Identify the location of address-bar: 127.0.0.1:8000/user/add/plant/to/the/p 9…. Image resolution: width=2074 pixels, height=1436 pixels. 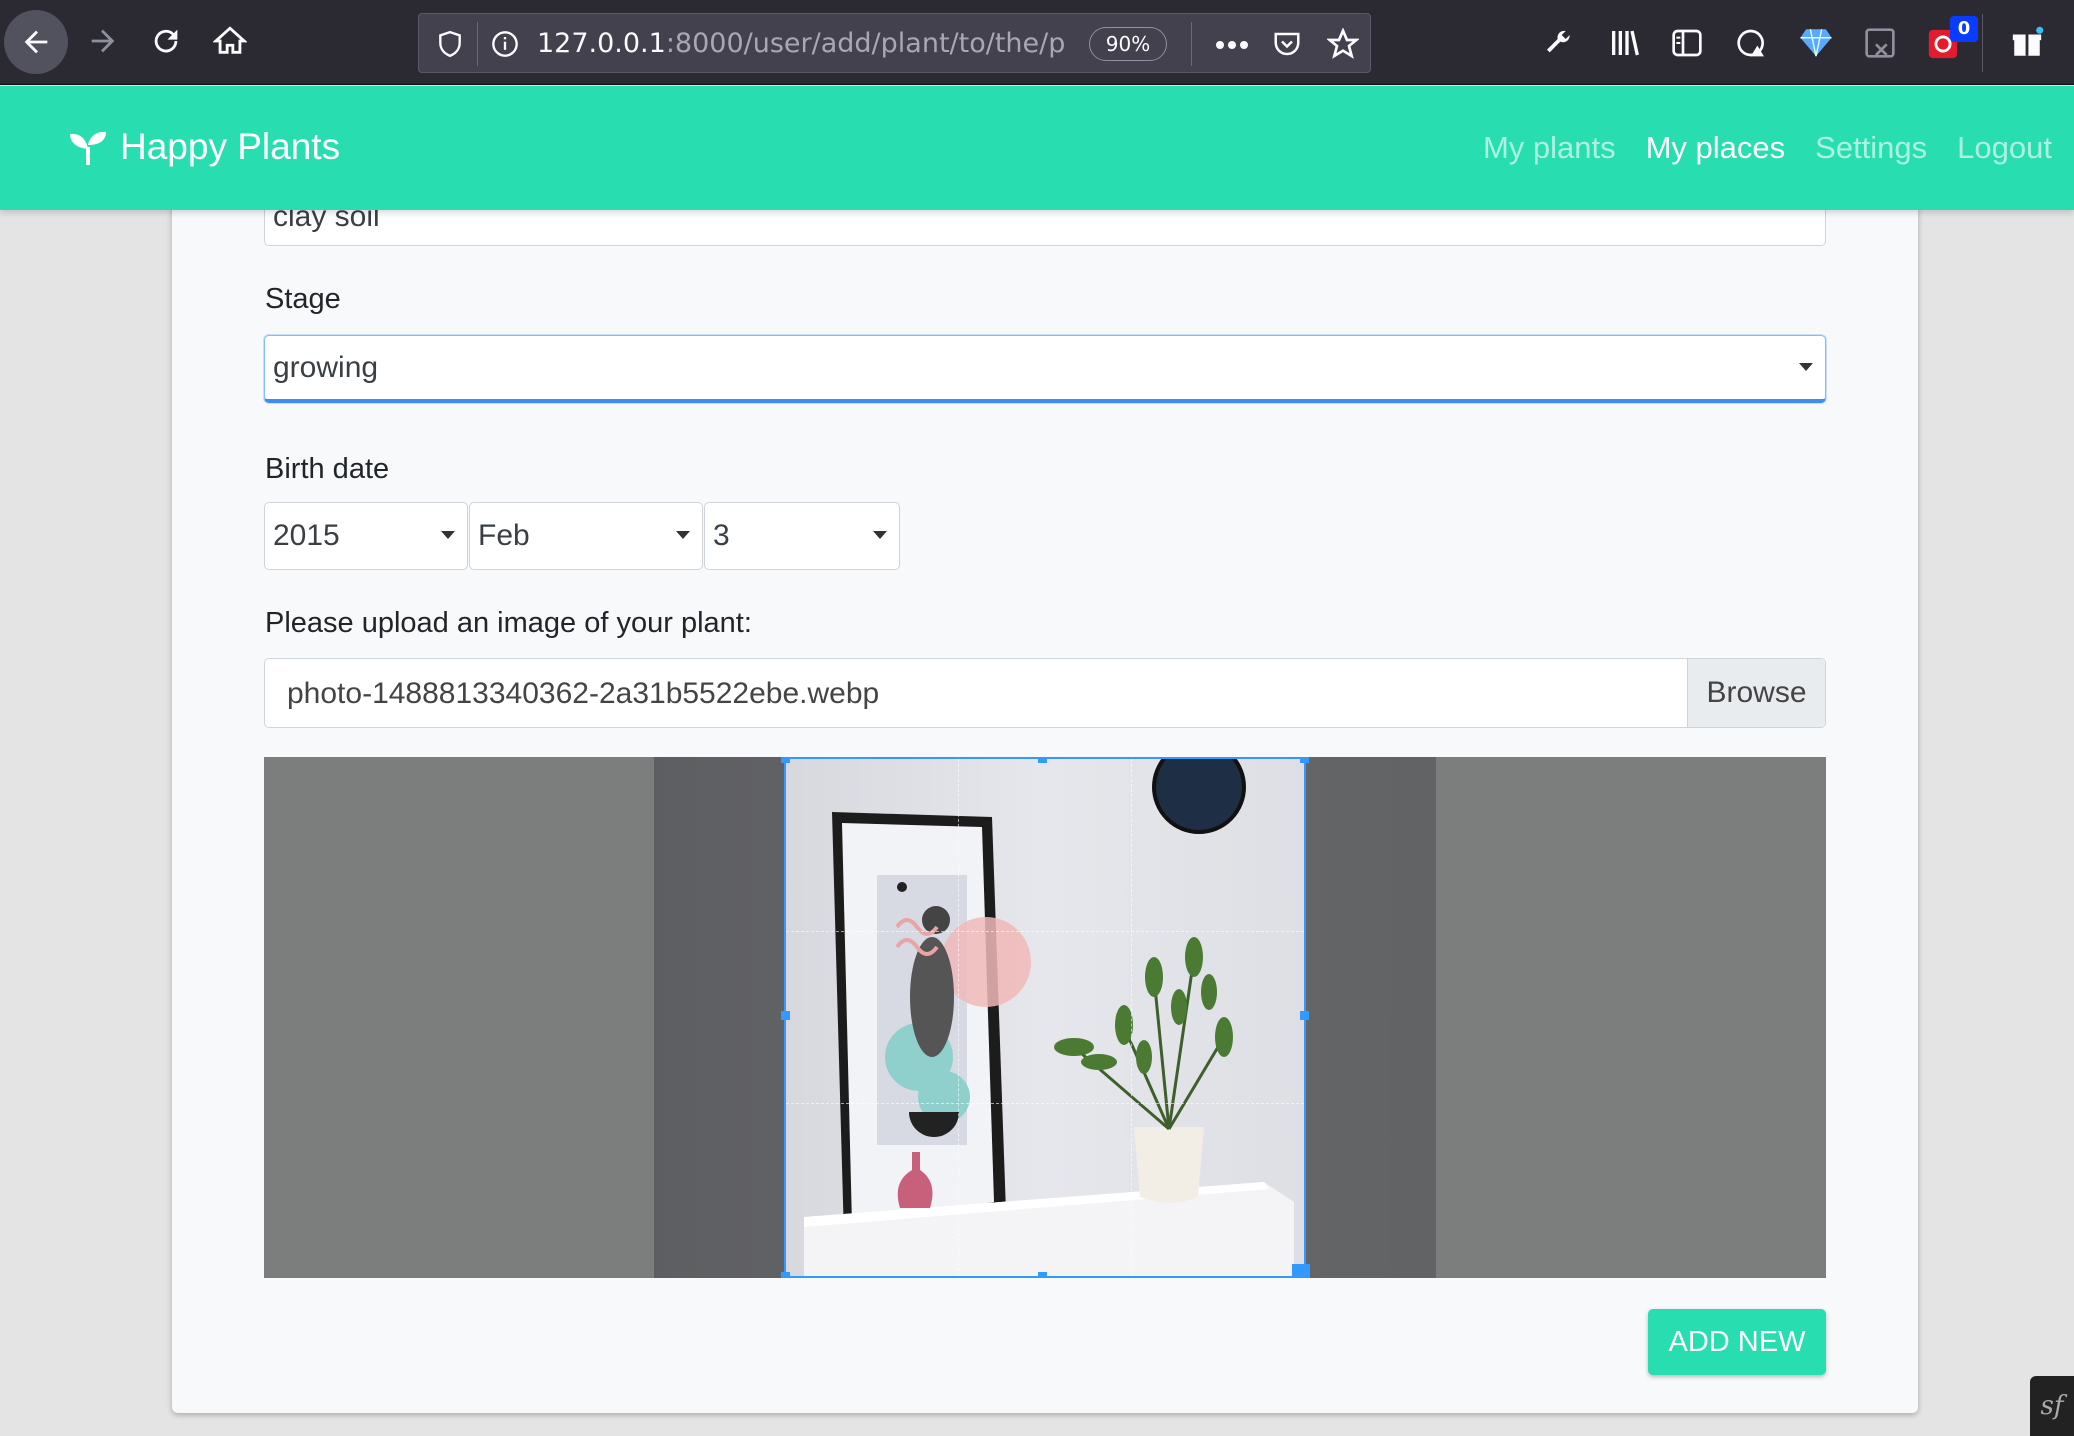
(894, 43).